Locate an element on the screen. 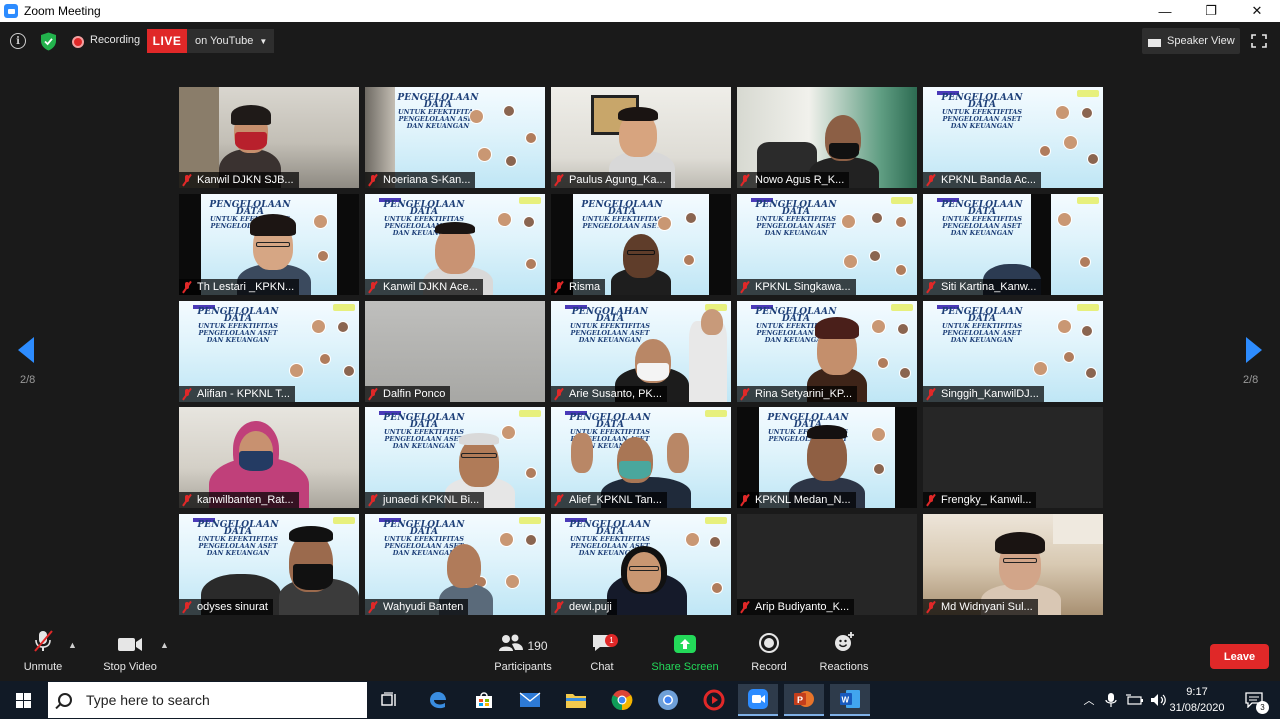 The height and width of the screenshot is (719, 1280). speaker-view-button: Speaker View is located at coordinates (1191, 41).